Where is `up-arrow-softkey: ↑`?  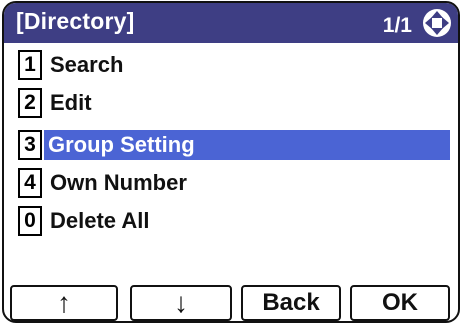 up-arrow-softkey: ↑ is located at coordinates (64, 303).